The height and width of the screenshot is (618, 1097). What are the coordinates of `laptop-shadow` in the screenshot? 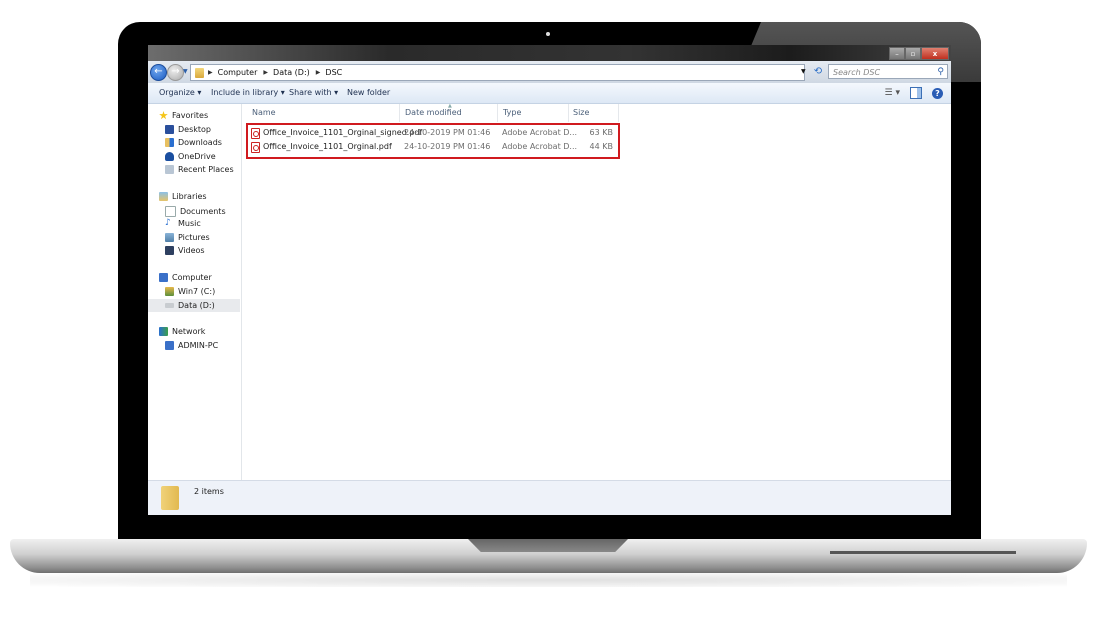 It's located at (548, 580).